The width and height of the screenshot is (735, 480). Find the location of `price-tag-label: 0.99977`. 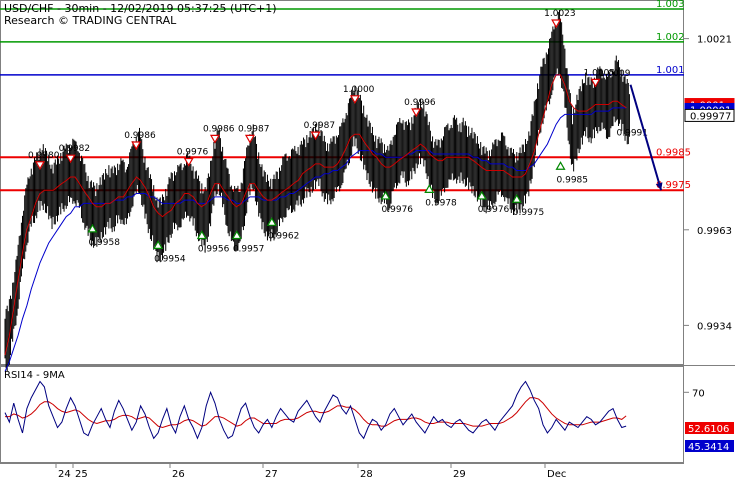

price-tag-label: 0.99977 is located at coordinates (710, 116).